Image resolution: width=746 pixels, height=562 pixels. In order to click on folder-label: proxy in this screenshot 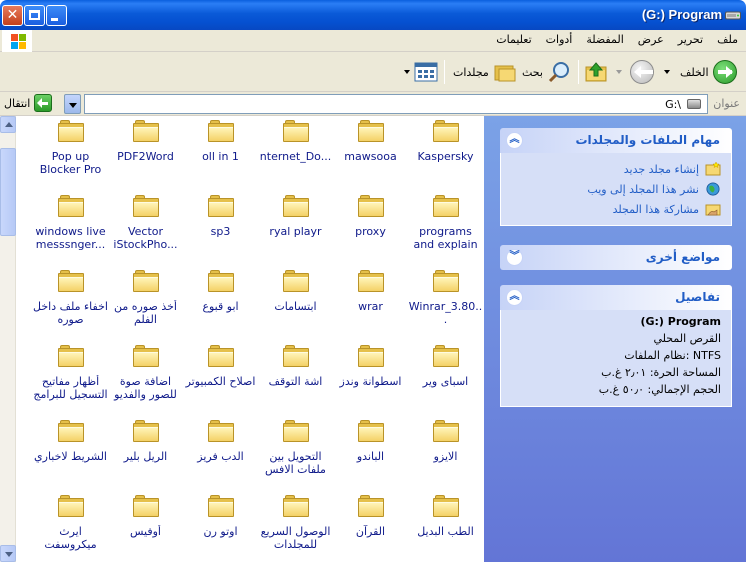, I will do `click(370, 231)`.